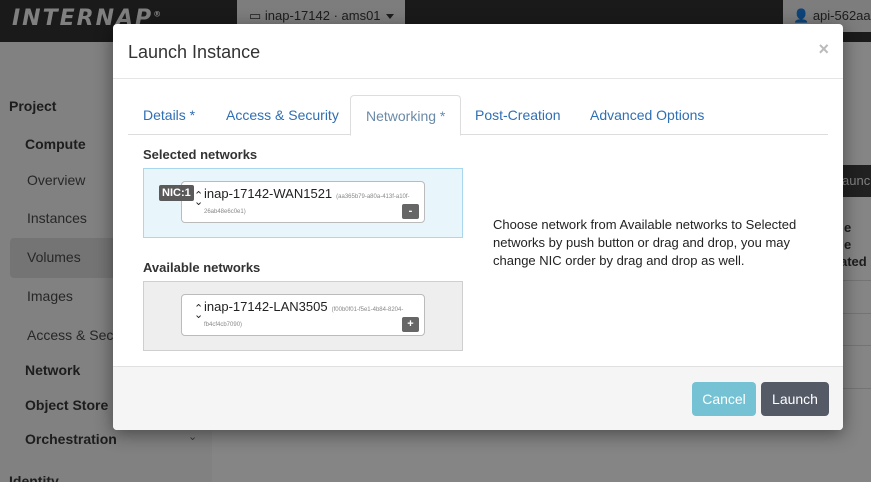 The image size is (871, 482). Describe the element at coordinates (724, 399) in the screenshot. I see `cancel-button: Cancel` at that location.